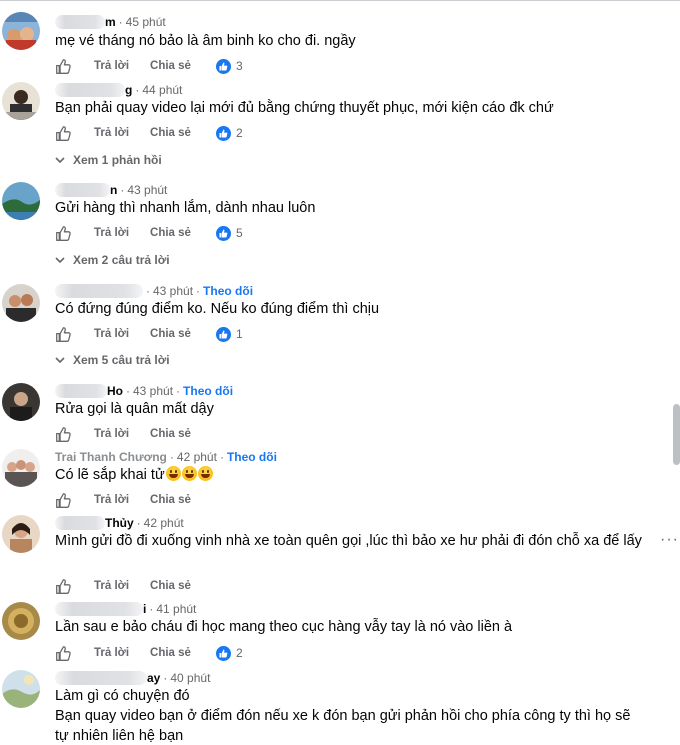  I want to click on view-replies-button: Xem 1 phản hồi, so click(108, 160).